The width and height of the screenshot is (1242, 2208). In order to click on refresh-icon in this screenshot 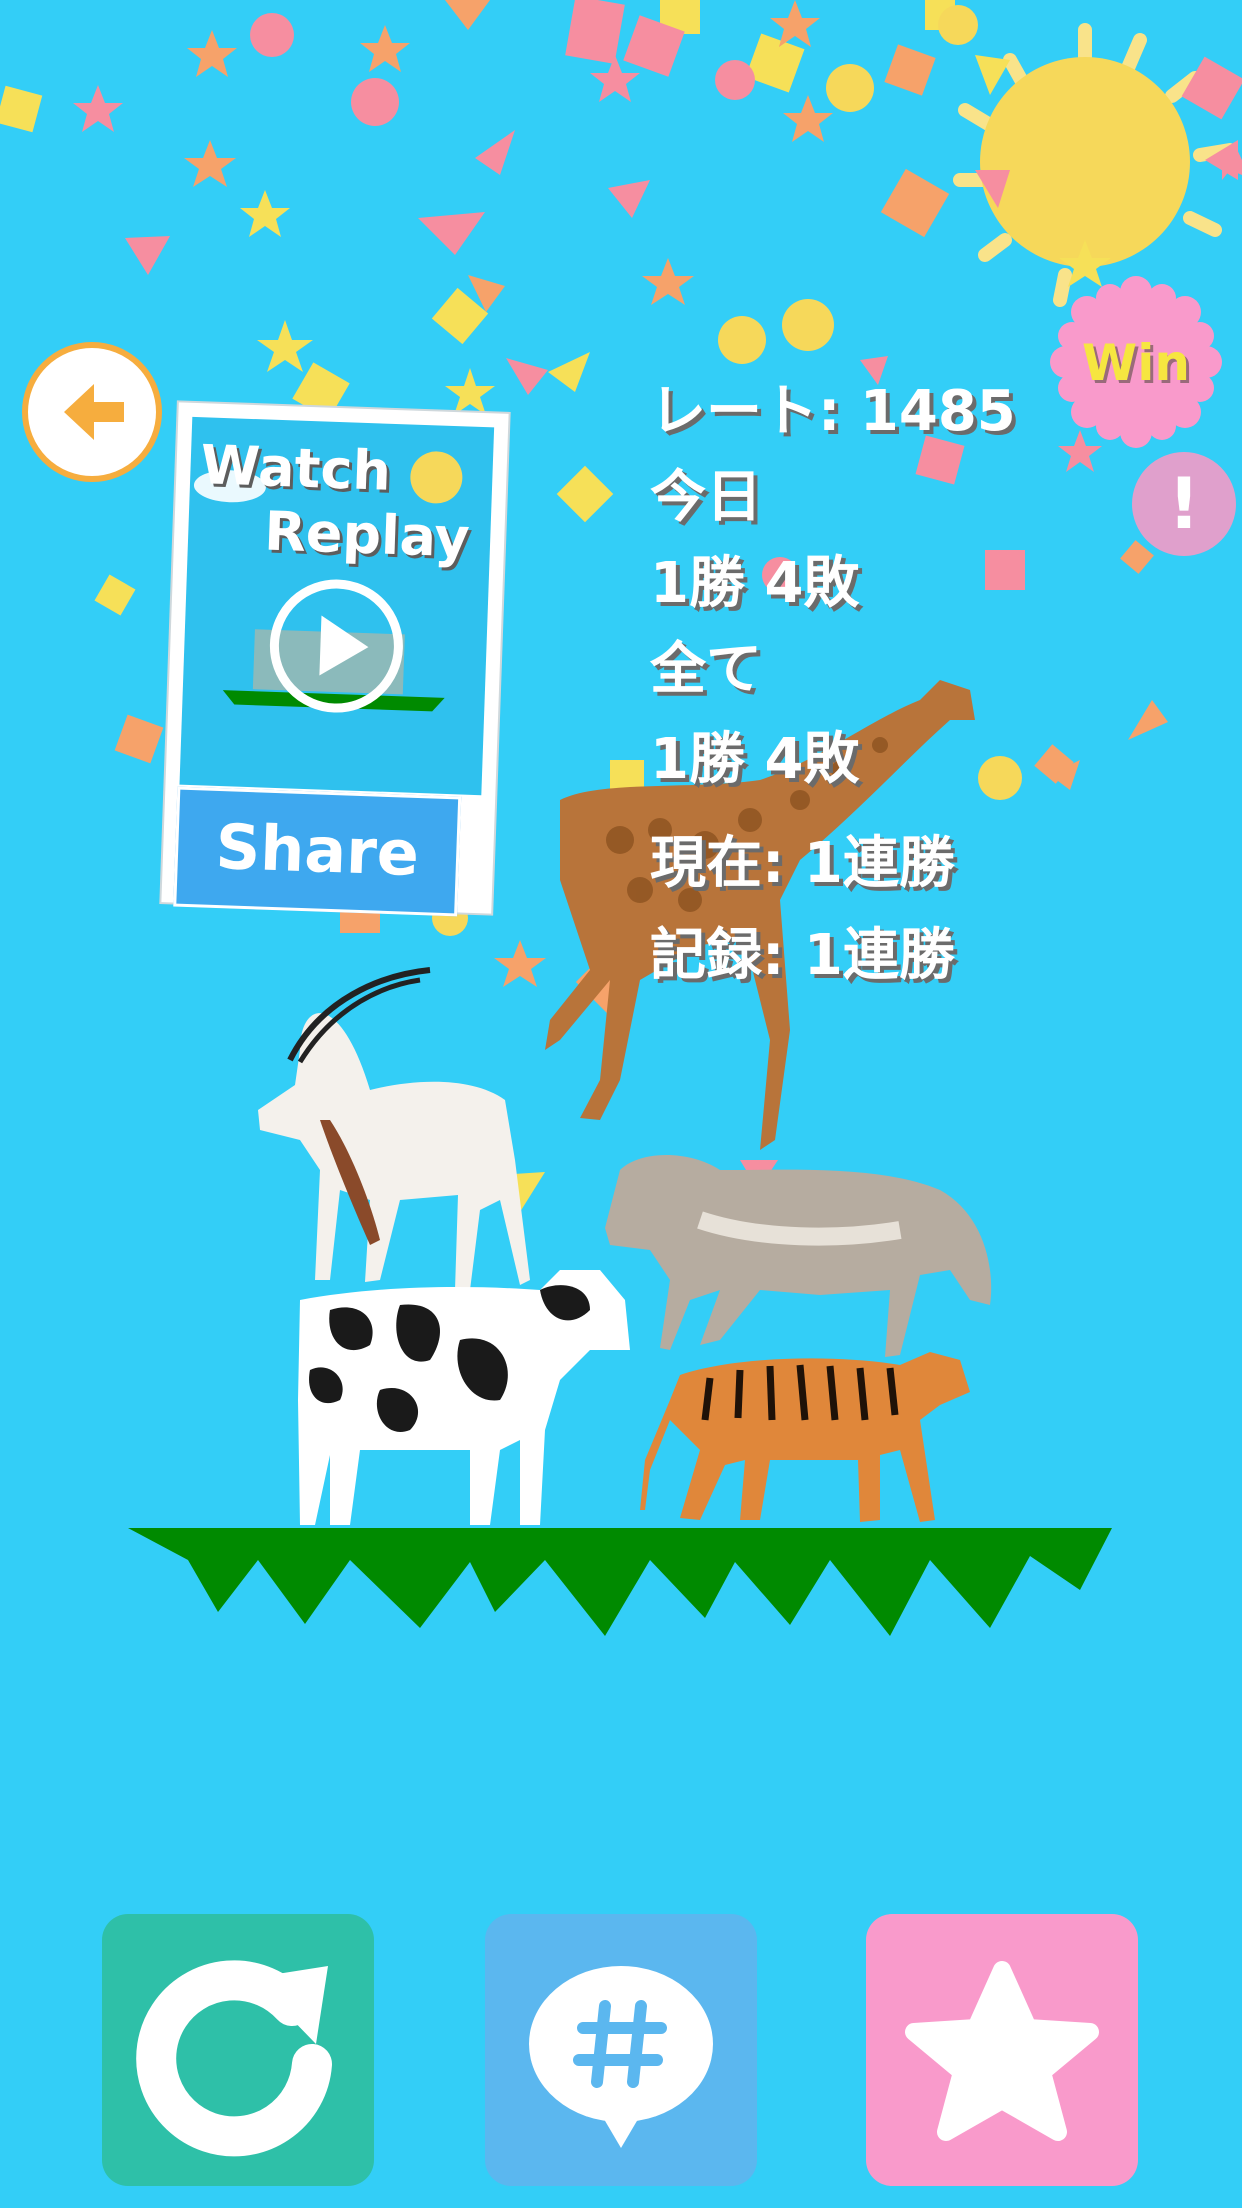, I will do `click(234, 2058)`.